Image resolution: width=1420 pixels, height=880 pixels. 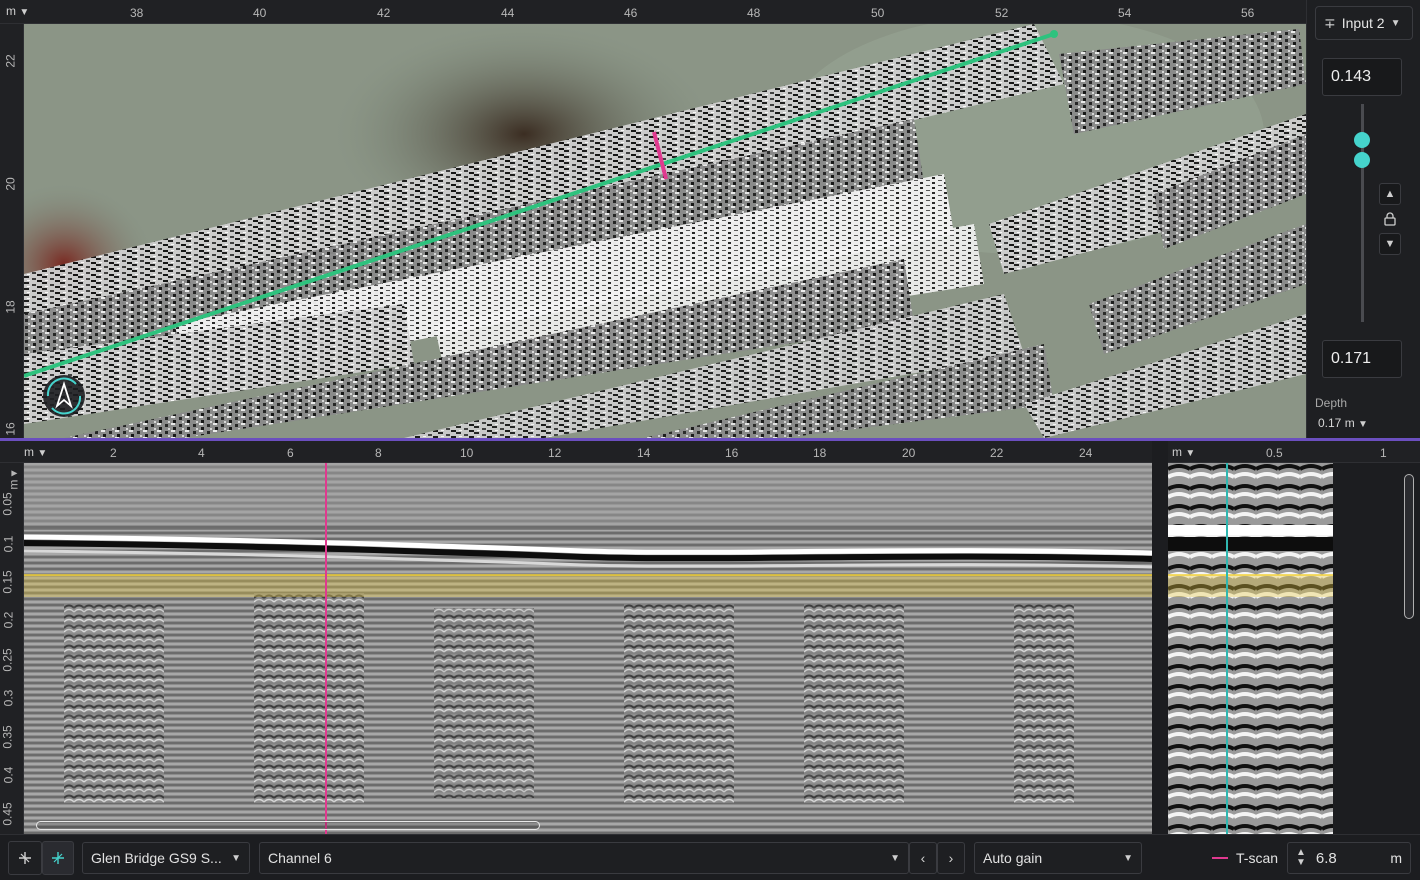 I want to click on map-y-tick: 16, so click(x=10, y=429).